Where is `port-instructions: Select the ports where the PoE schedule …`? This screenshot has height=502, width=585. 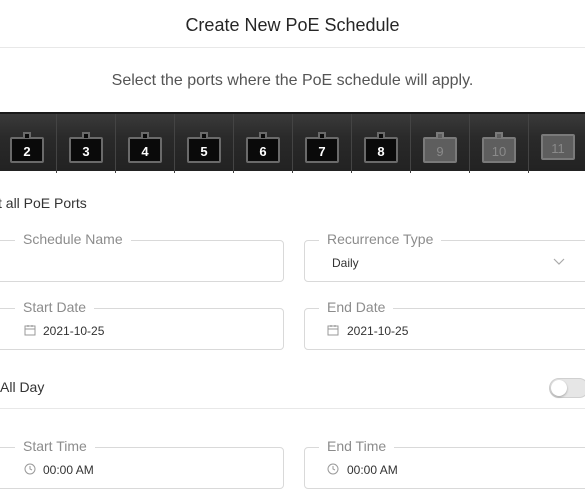
port-instructions: Select the ports where the PoE schedule … is located at coordinates (292, 80).